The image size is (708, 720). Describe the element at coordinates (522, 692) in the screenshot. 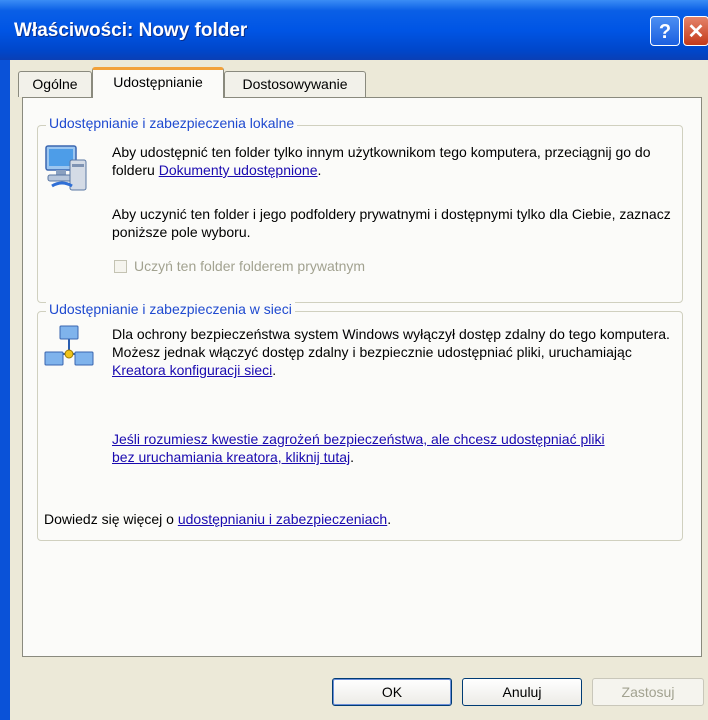

I see `cancel-button: Anuluj` at that location.